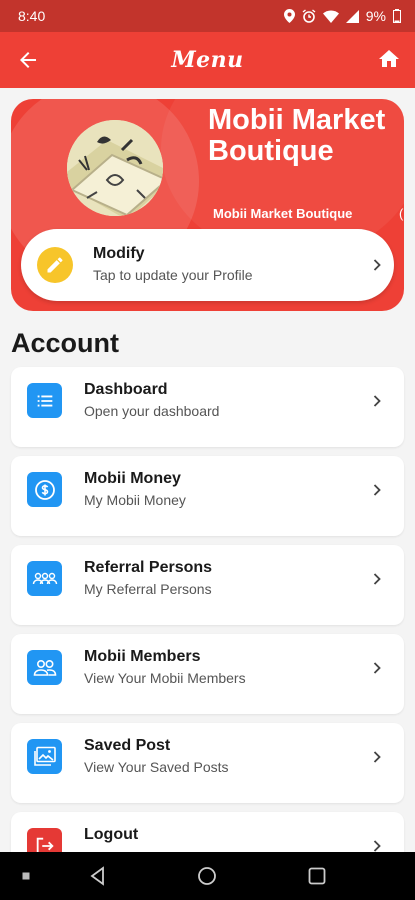 Image resolution: width=415 pixels, height=900 pixels. I want to click on store-name: Mobii Market Boutique, so click(297, 135).